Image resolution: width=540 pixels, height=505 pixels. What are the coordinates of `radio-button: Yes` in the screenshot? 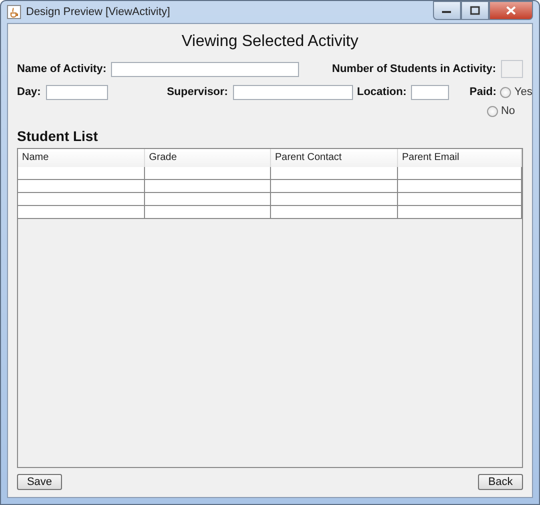 It's located at (516, 92).